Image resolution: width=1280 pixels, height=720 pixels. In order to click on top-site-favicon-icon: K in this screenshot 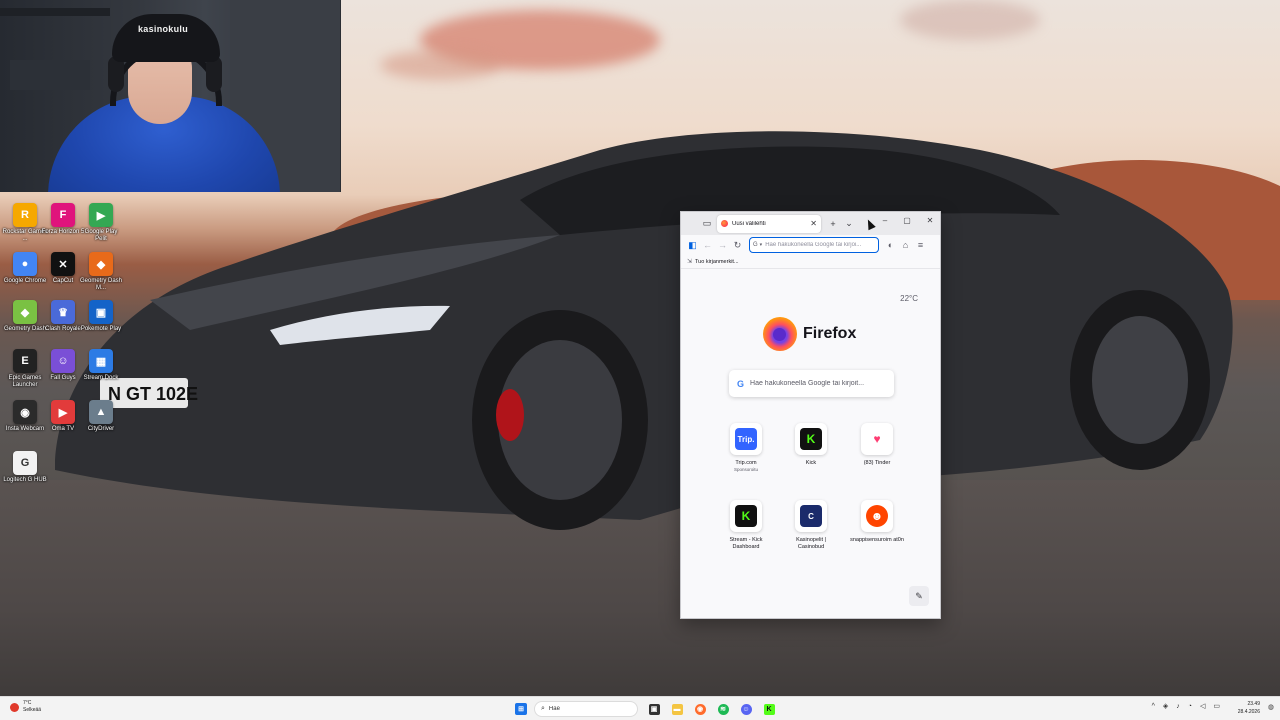, I will do `click(811, 439)`.